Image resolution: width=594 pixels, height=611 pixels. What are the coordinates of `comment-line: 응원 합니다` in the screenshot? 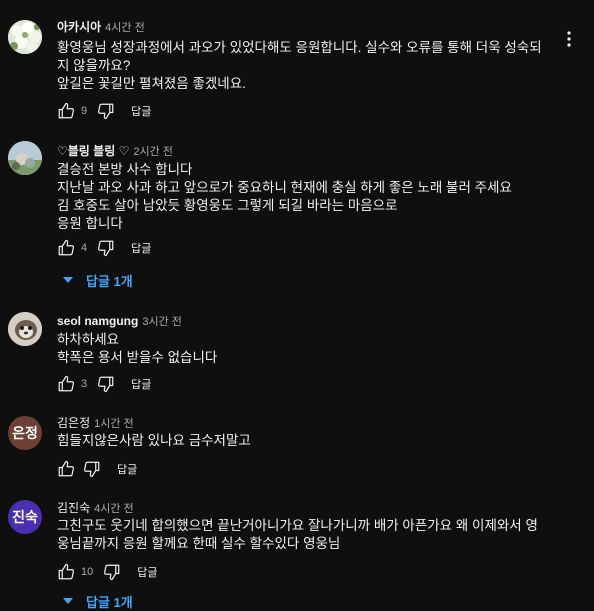 It's located at (90, 223).